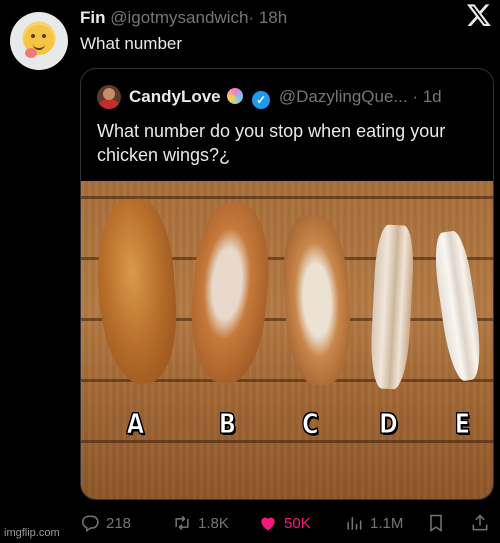 The image size is (500, 543). I want to click on reply-count: 218, so click(119, 523).